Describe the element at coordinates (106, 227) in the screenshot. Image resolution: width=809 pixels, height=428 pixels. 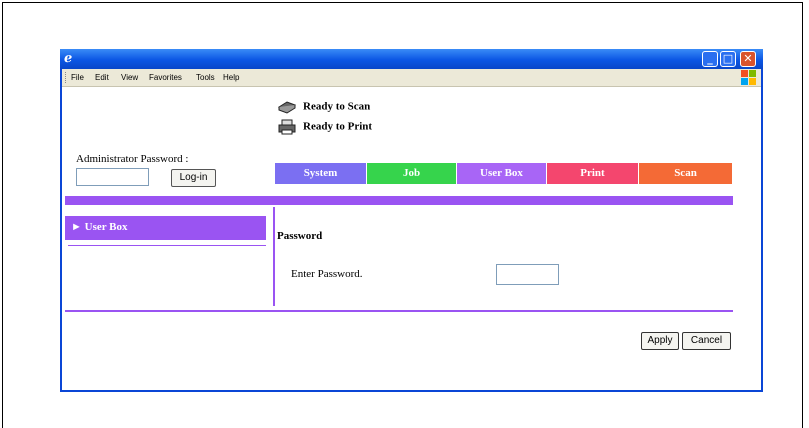
I see `sidebar-item-label: User Box` at that location.